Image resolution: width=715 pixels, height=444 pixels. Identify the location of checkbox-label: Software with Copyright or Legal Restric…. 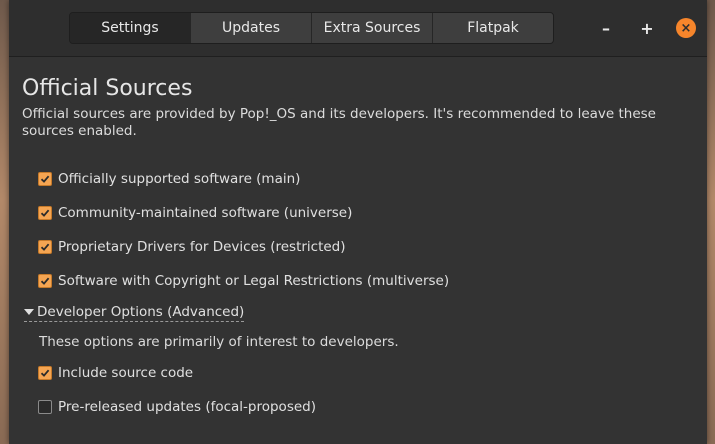
(254, 281).